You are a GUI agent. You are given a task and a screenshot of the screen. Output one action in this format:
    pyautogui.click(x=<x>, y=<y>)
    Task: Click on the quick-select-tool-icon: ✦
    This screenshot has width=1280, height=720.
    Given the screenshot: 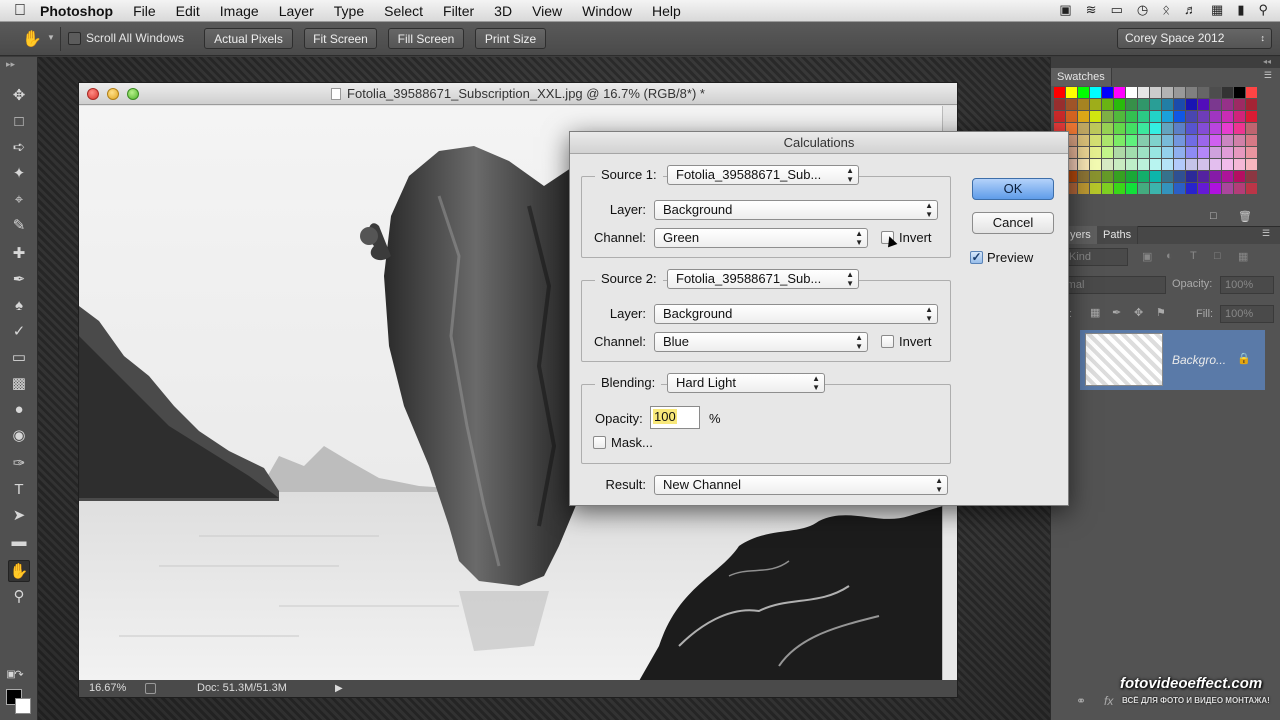 What is the action you would take?
    pyautogui.click(x=19, y=174)
    